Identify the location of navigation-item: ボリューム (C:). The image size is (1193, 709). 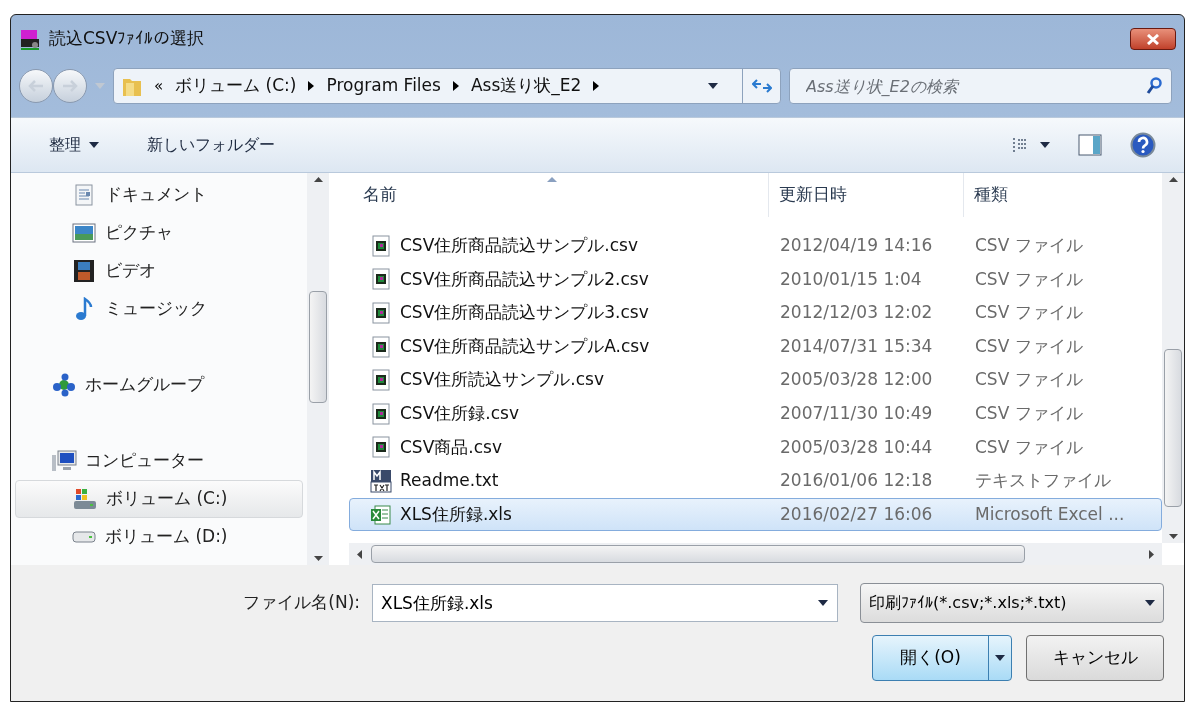
(159, 499).